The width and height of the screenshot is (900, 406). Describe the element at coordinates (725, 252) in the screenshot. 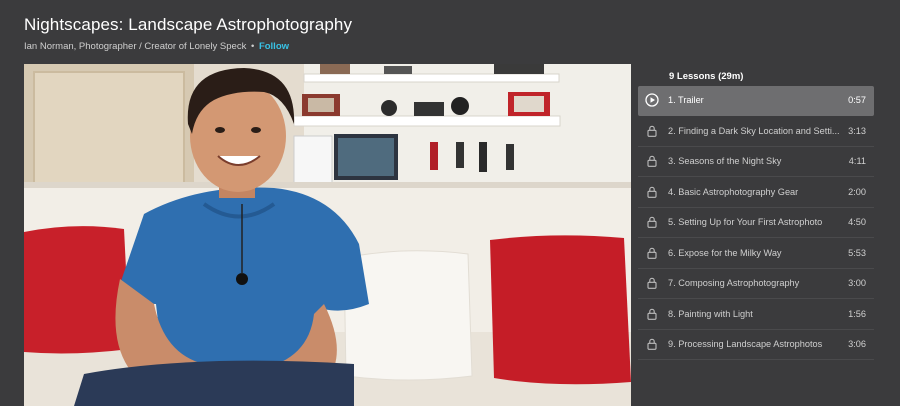

I see `lesson-title: 6. Expose for the Milky Way` at that location.